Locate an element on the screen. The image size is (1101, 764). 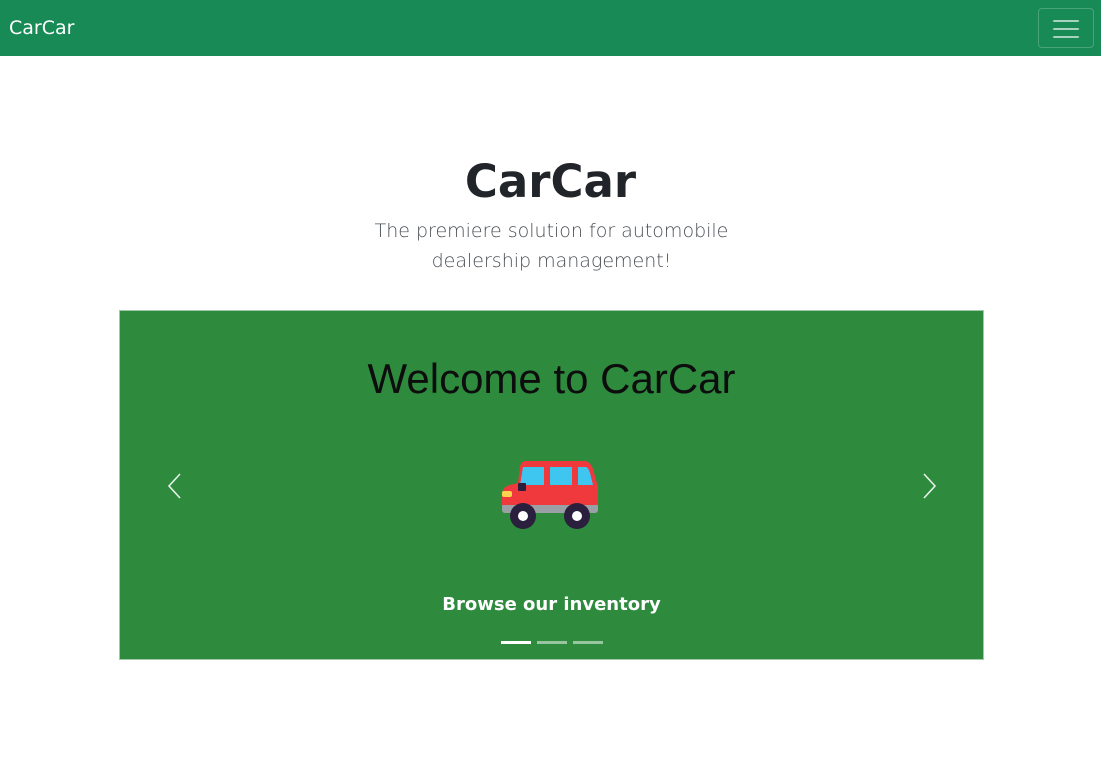
carousel-indicators is located at coordinates (552, 644).